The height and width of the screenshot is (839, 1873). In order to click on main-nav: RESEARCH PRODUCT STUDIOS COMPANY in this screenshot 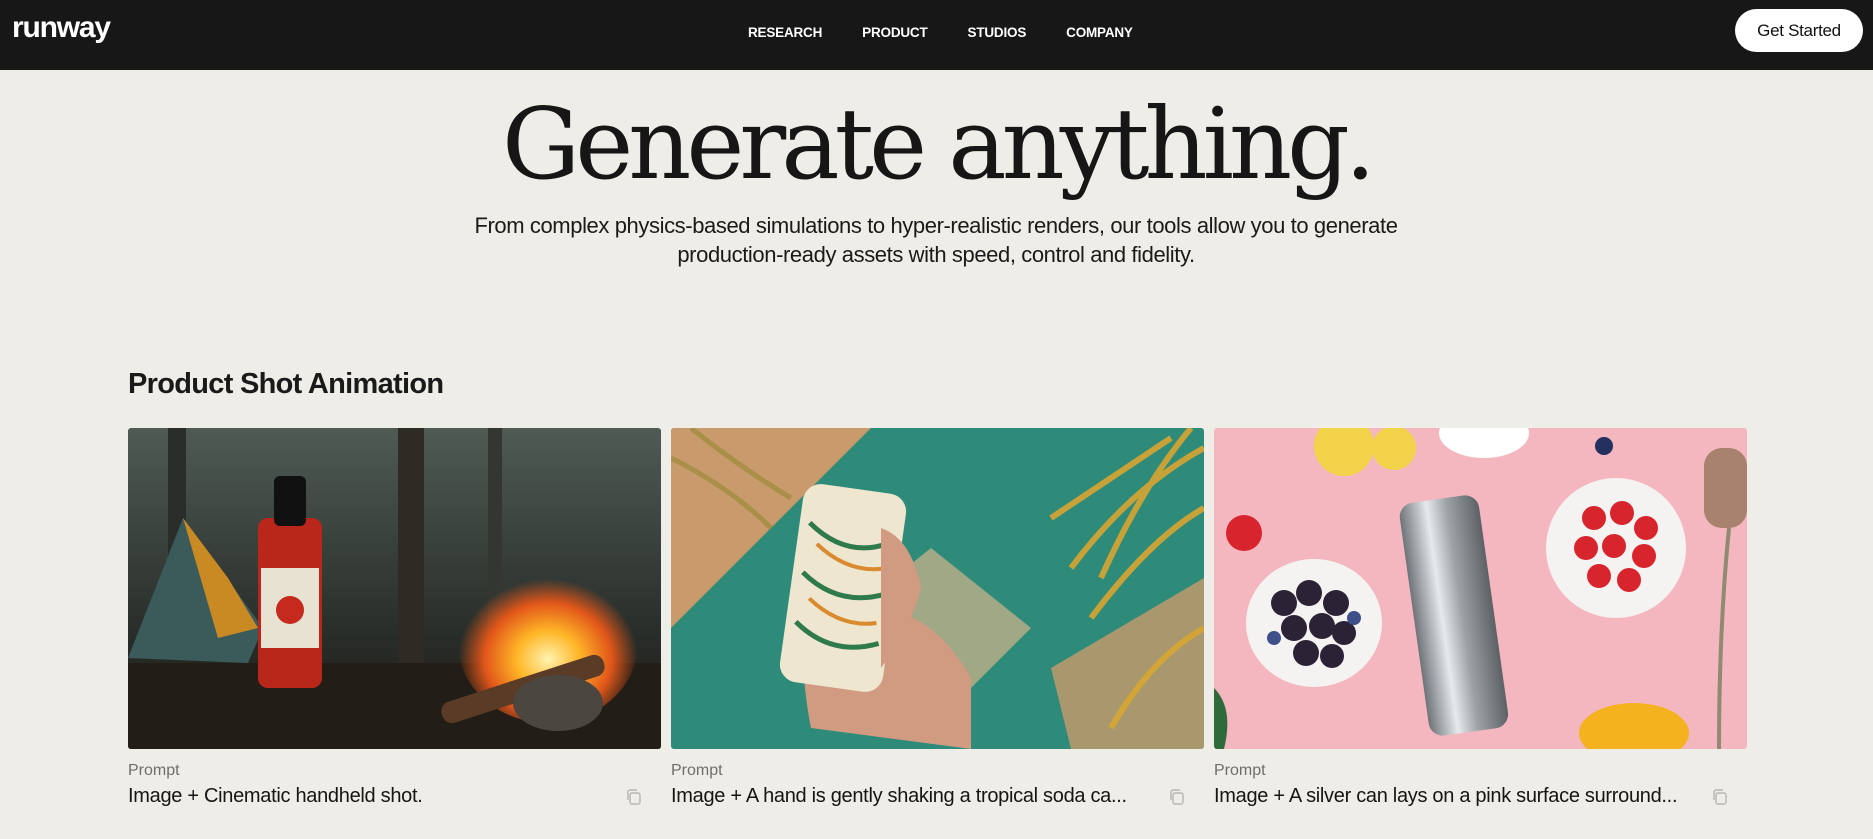, I will do `click(940, 32)`.